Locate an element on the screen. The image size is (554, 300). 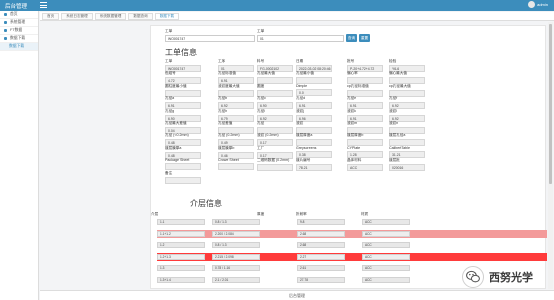
field-label: 镀层膜厚b is located at coordinates (226, 147).